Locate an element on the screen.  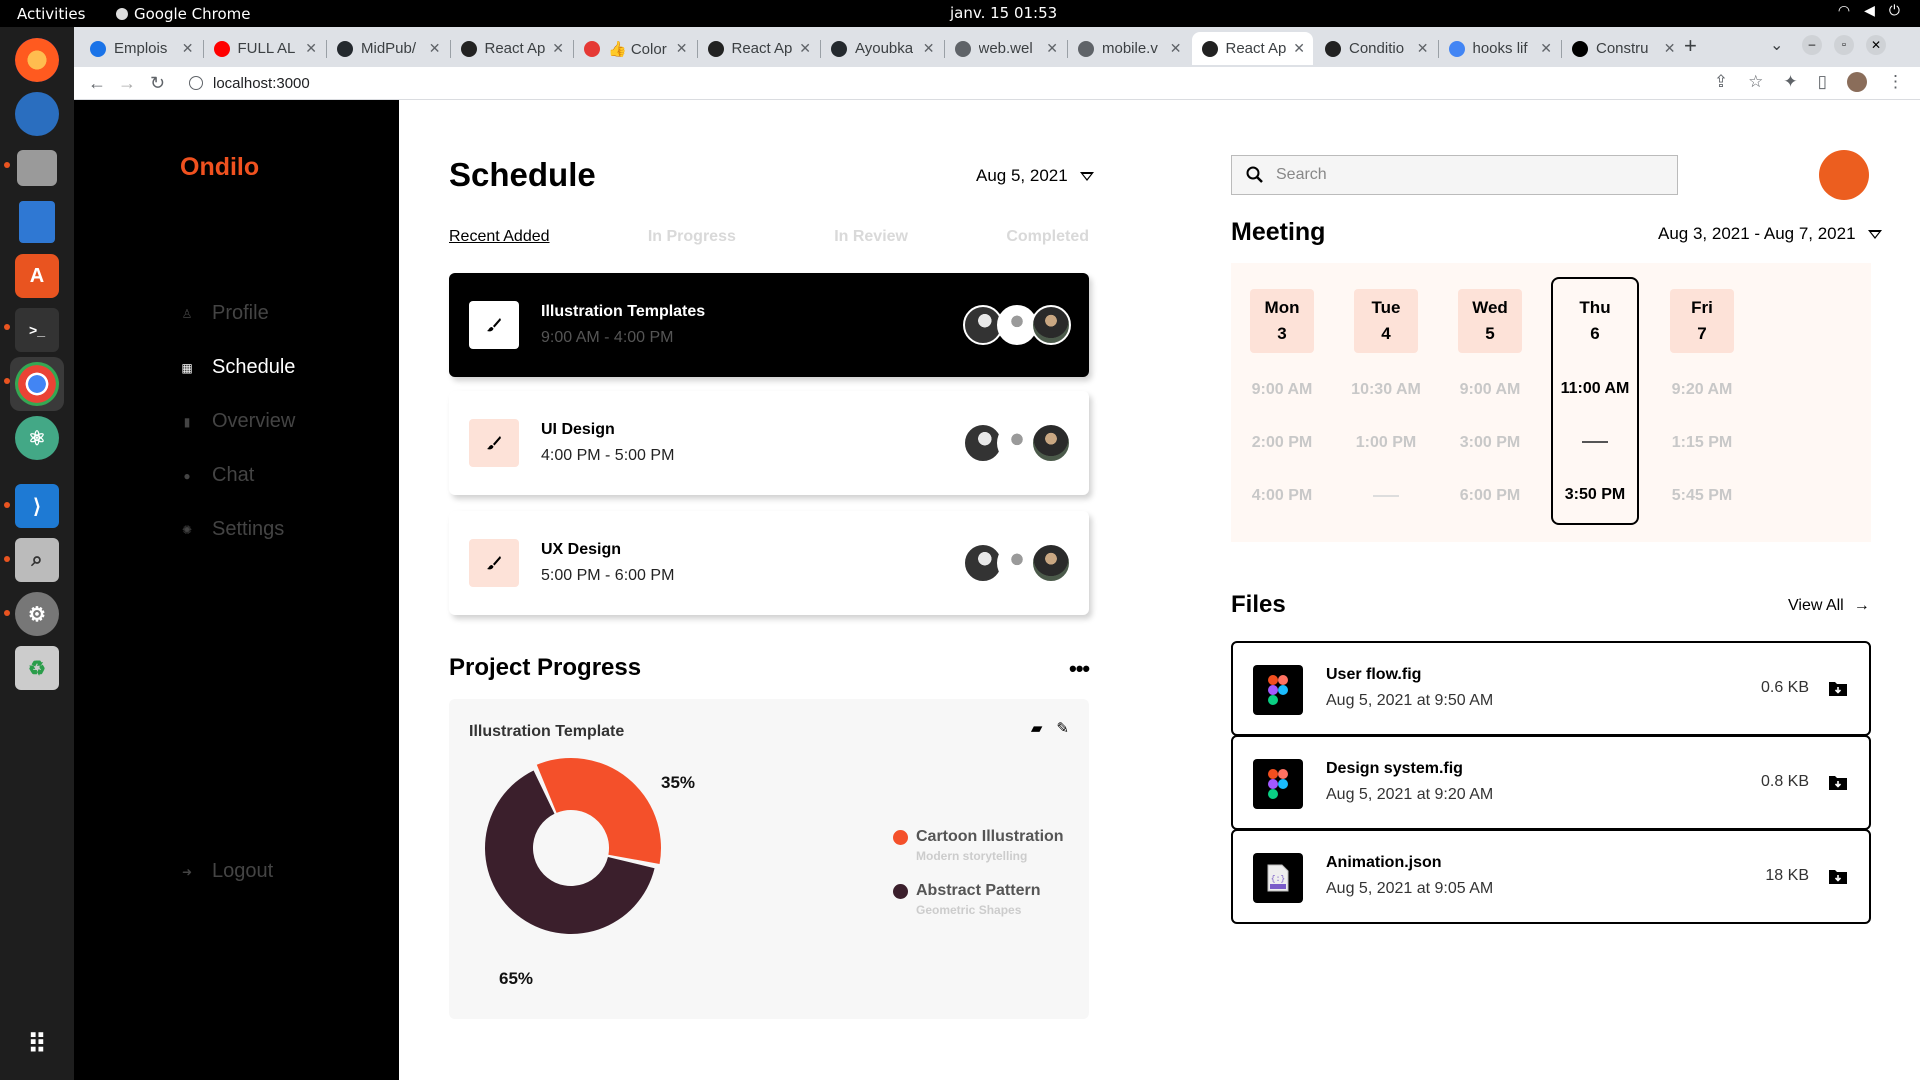
share-icon: ⇪ is located at coordinates (1721, 82).